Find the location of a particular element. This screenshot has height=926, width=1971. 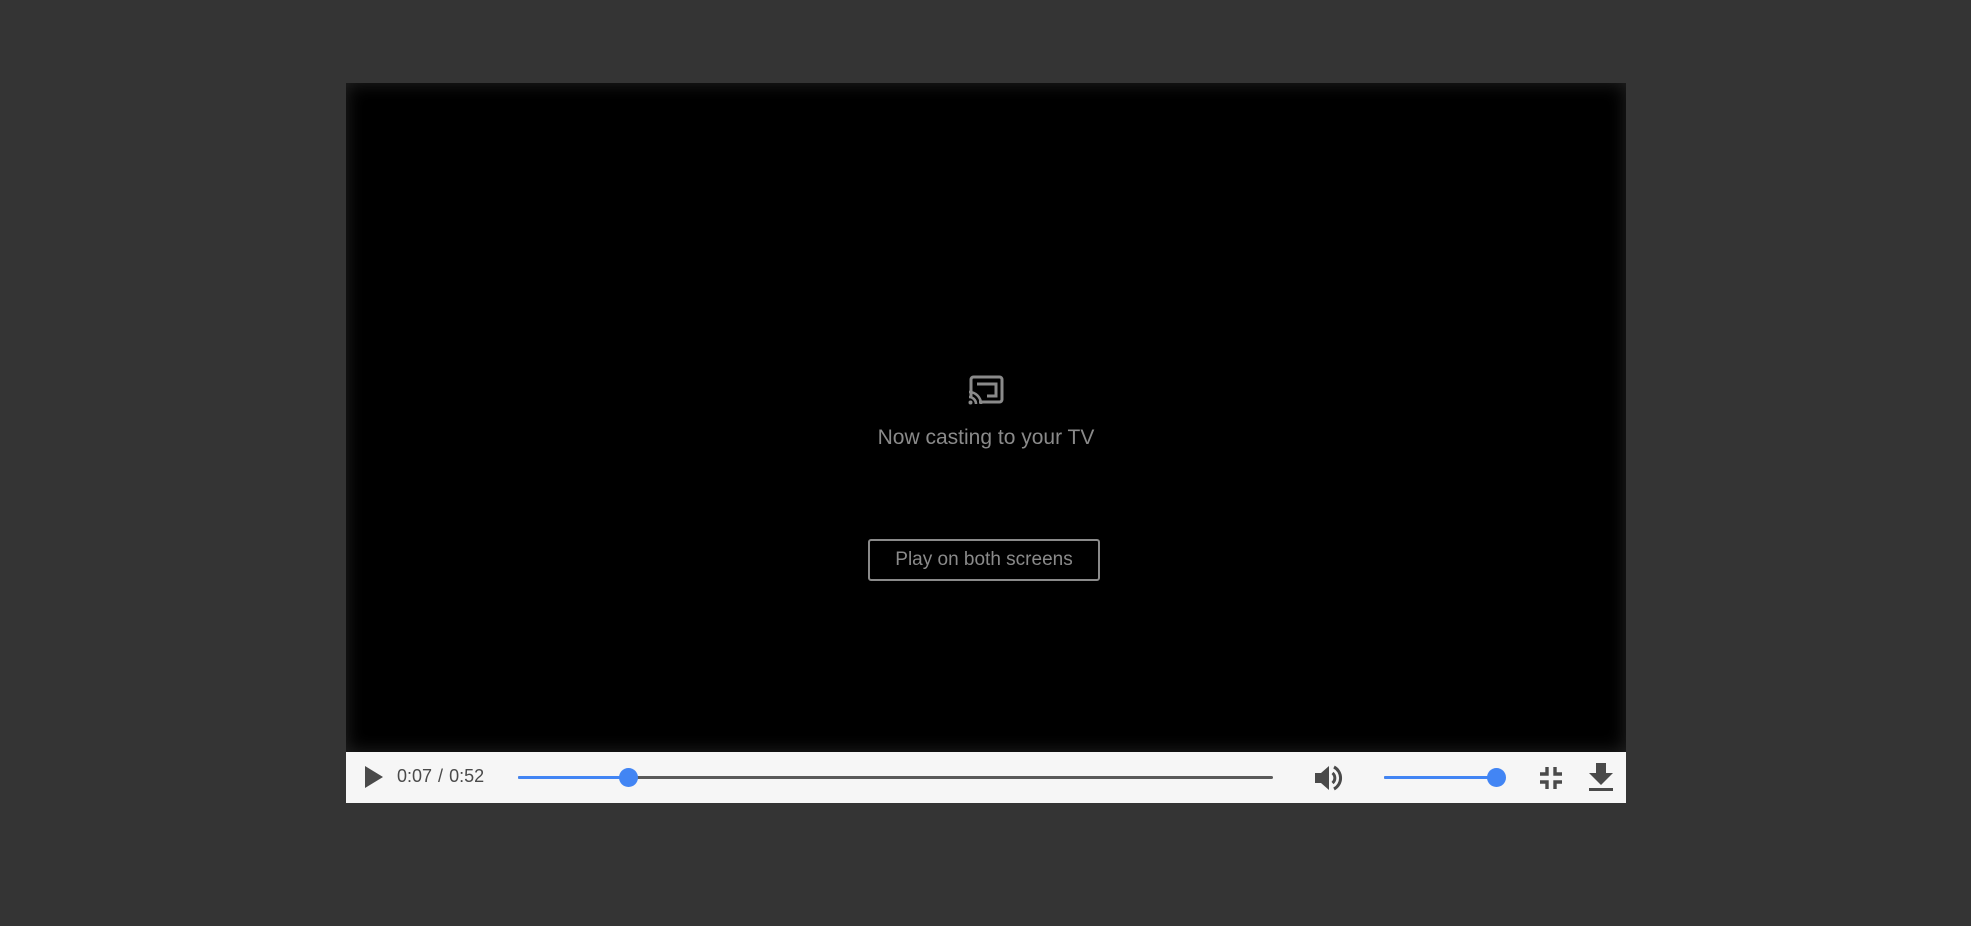

time-display: 0:07/0:52 is located at coordinates (440, 776).